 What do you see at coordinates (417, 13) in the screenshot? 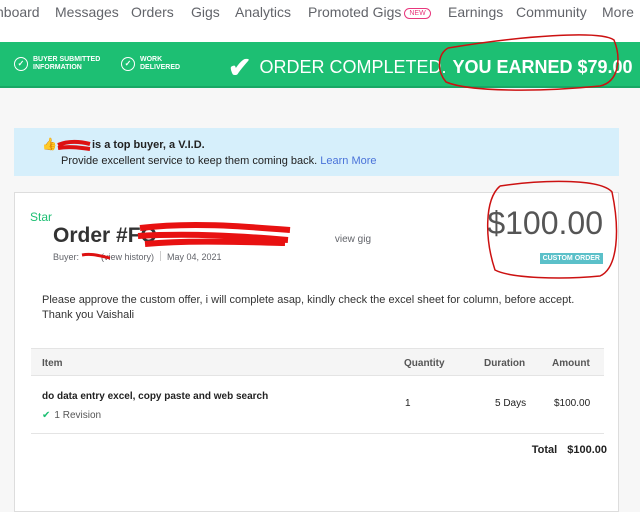
I see `new-badge: NEW` at bounding box center [417, 13].